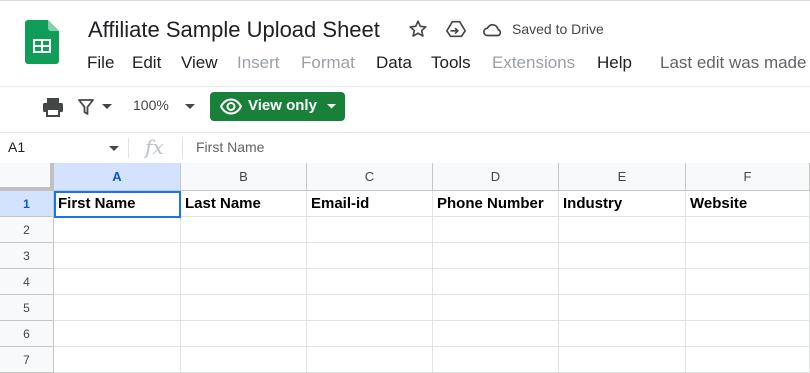 This screenshot has height=373, width=810. I want to click on cell-b5, so click(244, 308).